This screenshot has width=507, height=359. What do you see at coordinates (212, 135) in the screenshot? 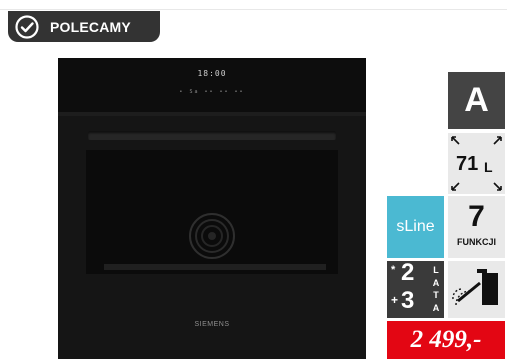
I see `oven-door-handle` at bounding box center [212, 135].